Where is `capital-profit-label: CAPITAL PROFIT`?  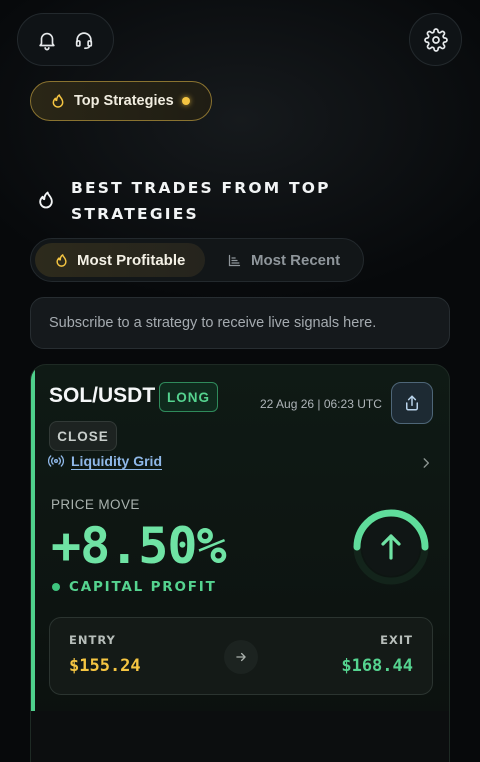 capital-profit-label: CAPITAL PROFIT is located at coordinates (143, 587).